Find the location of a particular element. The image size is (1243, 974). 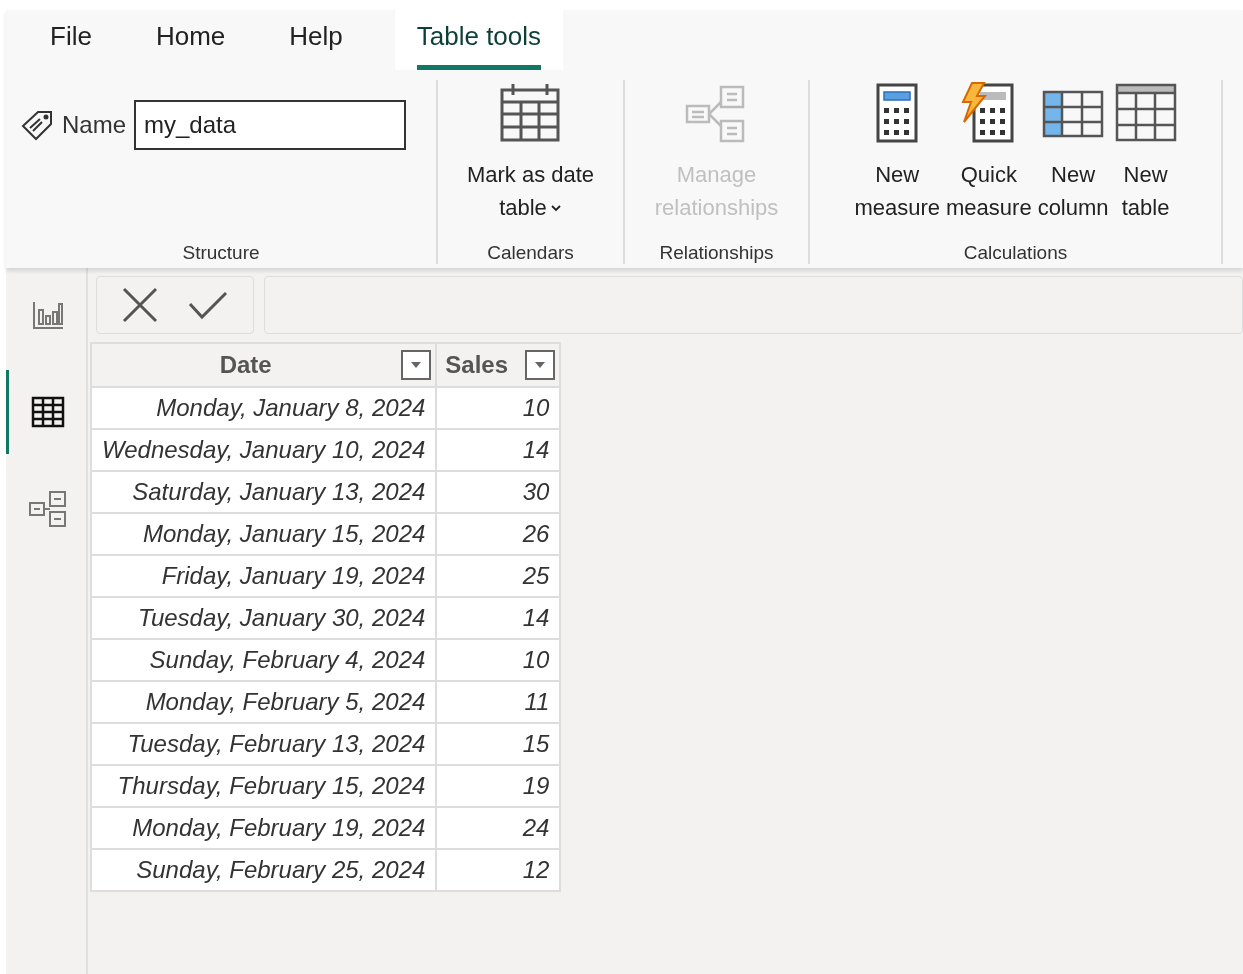

ribbon-tab: File is located at coordinates (71, 40).